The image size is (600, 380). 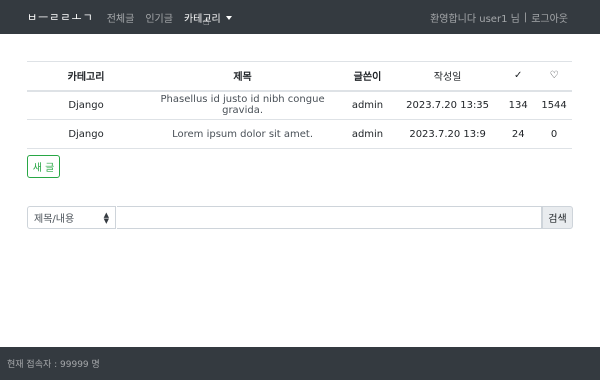 I want to click on search-input, so click(x=329, y=217).